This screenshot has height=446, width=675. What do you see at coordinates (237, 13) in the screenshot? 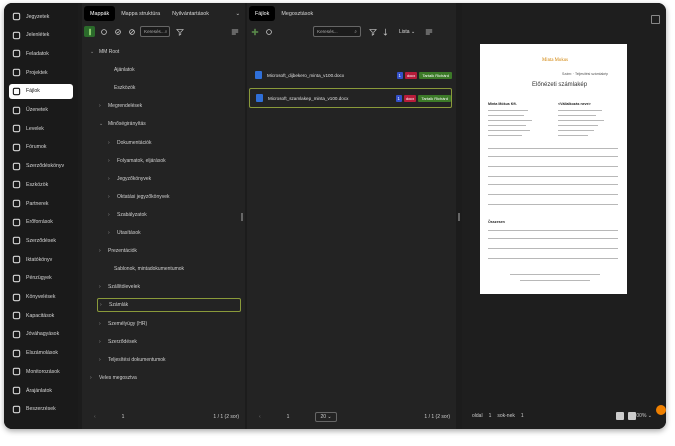
I see `tabs-dropdown-icon: ⌄` at bounding box center [237, 13].